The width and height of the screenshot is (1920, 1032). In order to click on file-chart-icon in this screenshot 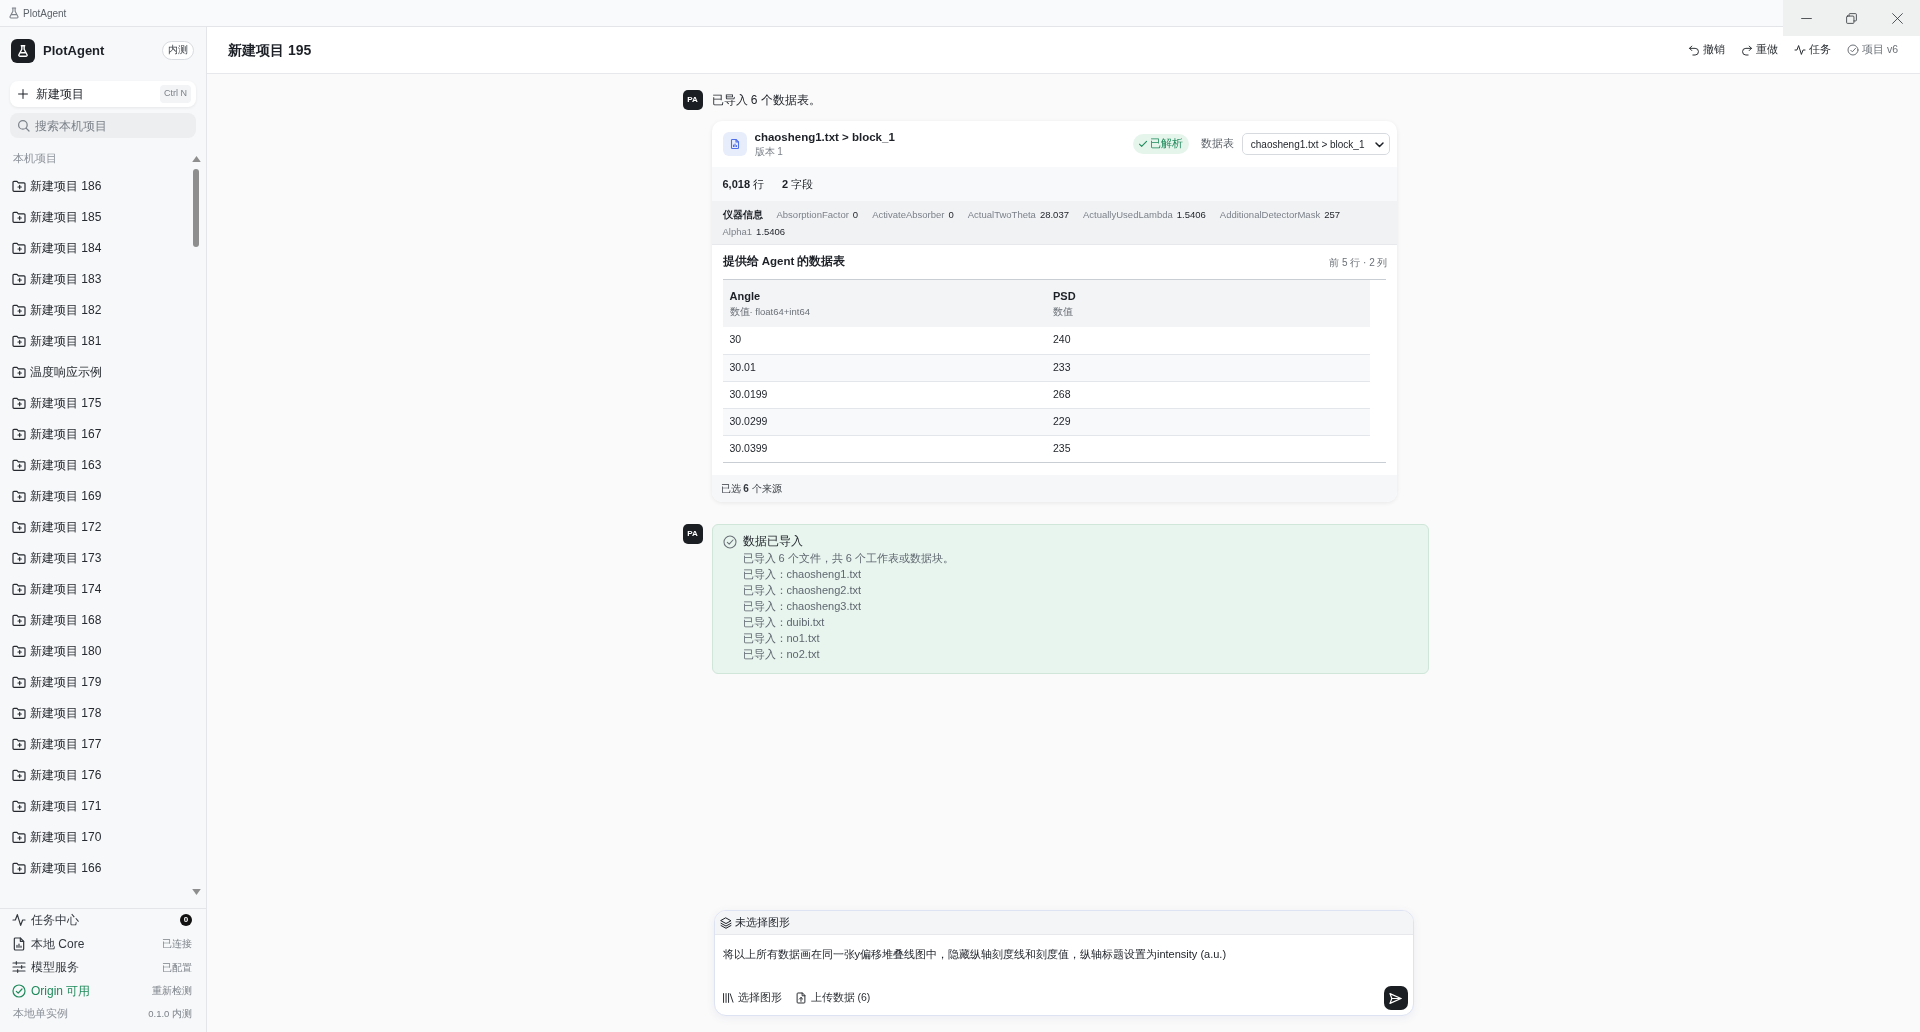, I will do `click(19, 943)`.